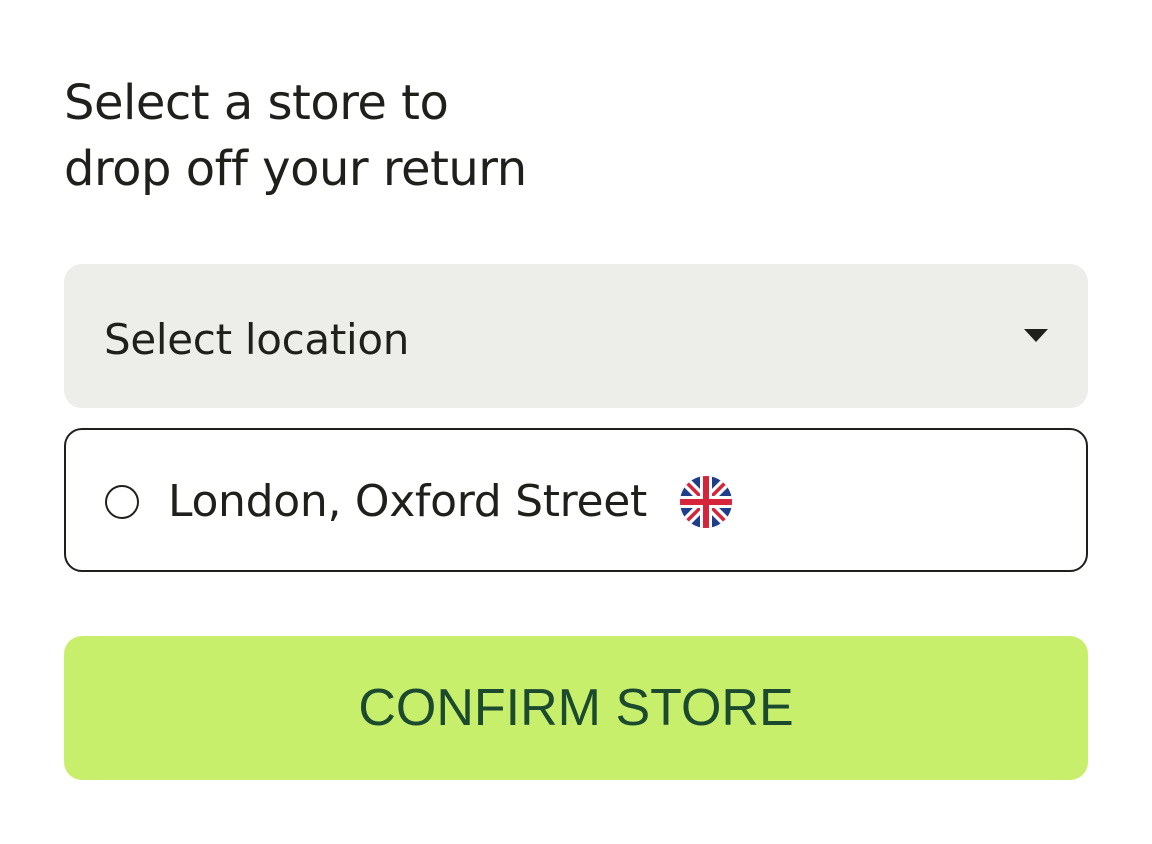 This screenshot has width=1152, height=844. What do you see at coordinates (706, 502) in the screenshot?
I see `uk-flag-icon` at bounding box center [706, 502].